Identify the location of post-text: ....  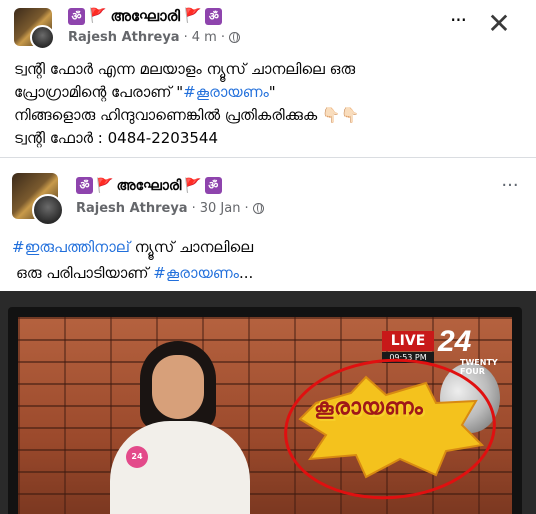
(246, 273).